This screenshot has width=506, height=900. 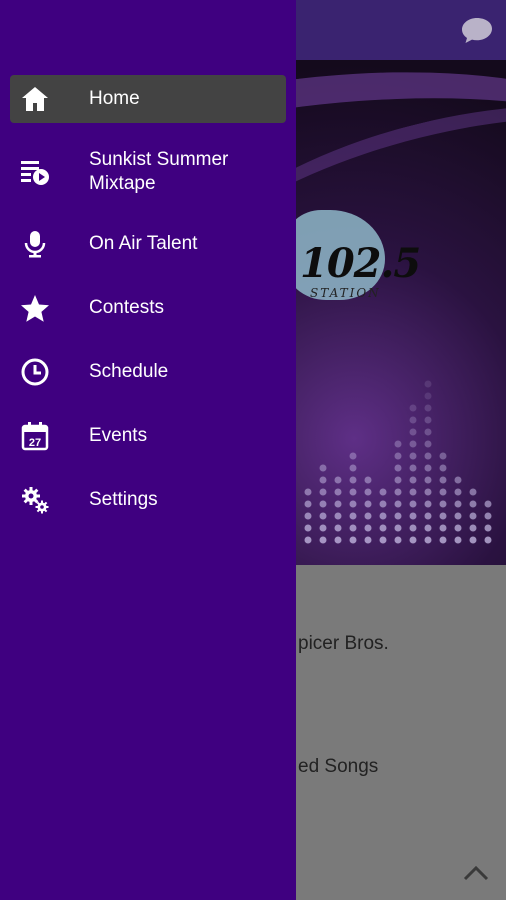 I want to click on gears-icon, so click(x=35, y=500).